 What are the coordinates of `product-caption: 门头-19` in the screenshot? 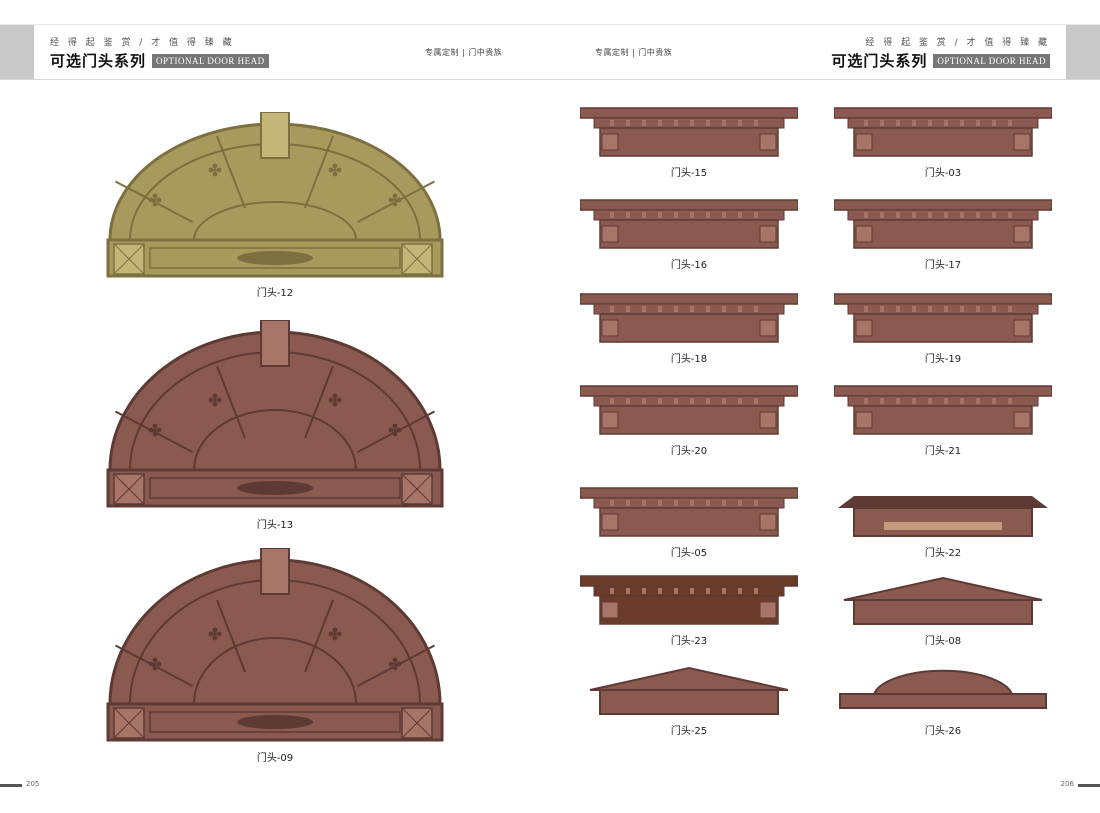 It's located at (943, 359).